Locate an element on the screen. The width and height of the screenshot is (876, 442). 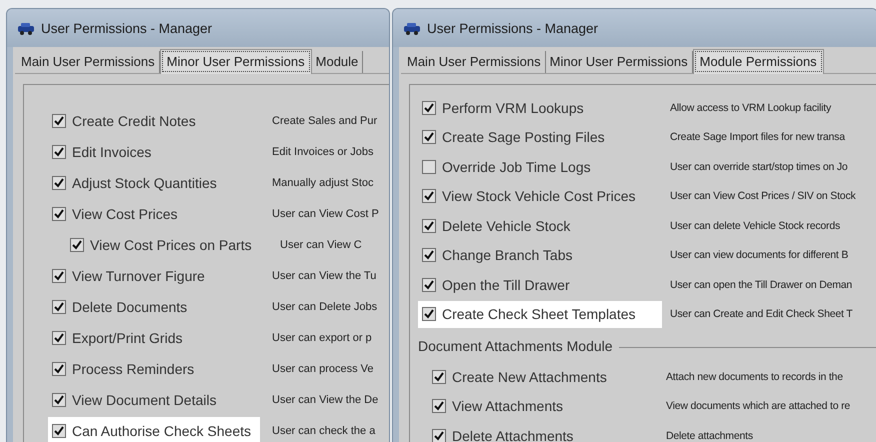
permission-description: User can check the a is located at coordinates (323, 430).